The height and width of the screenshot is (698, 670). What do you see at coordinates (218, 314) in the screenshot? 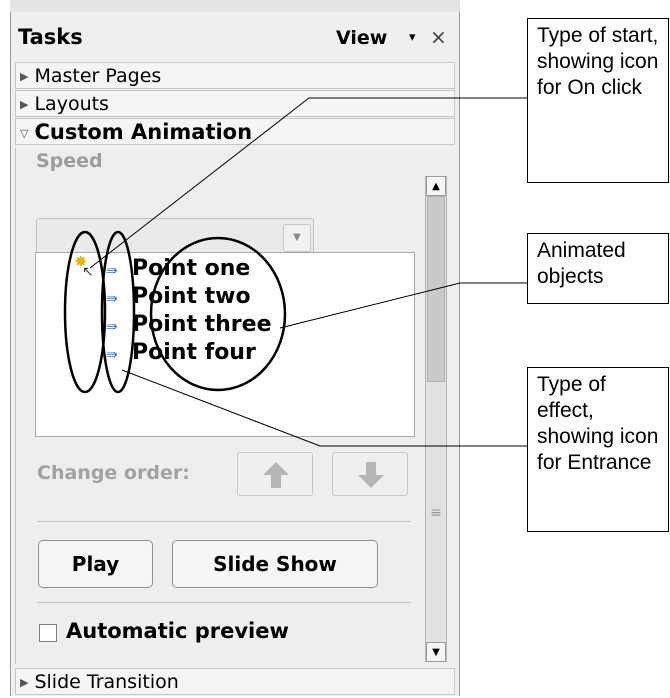
I see `animated-objects-ellipse` at bounding box center [218, 314].